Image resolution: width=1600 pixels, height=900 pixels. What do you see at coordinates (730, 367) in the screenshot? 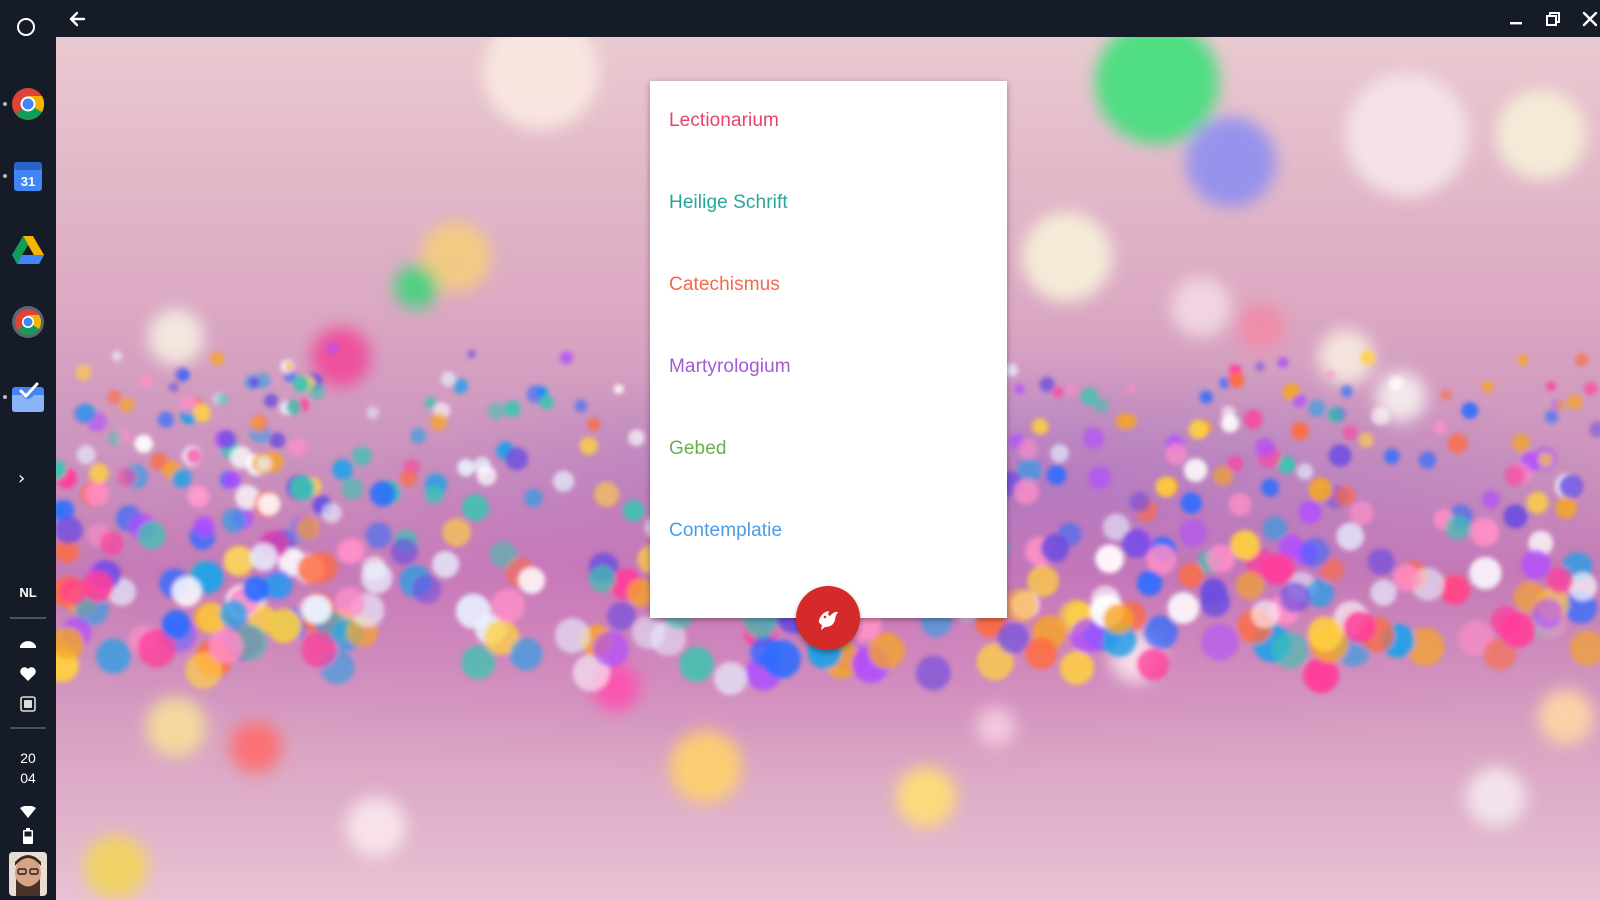
I see `menu-item-martyrologium: Martyrologium` at bounding box center [730, 367].